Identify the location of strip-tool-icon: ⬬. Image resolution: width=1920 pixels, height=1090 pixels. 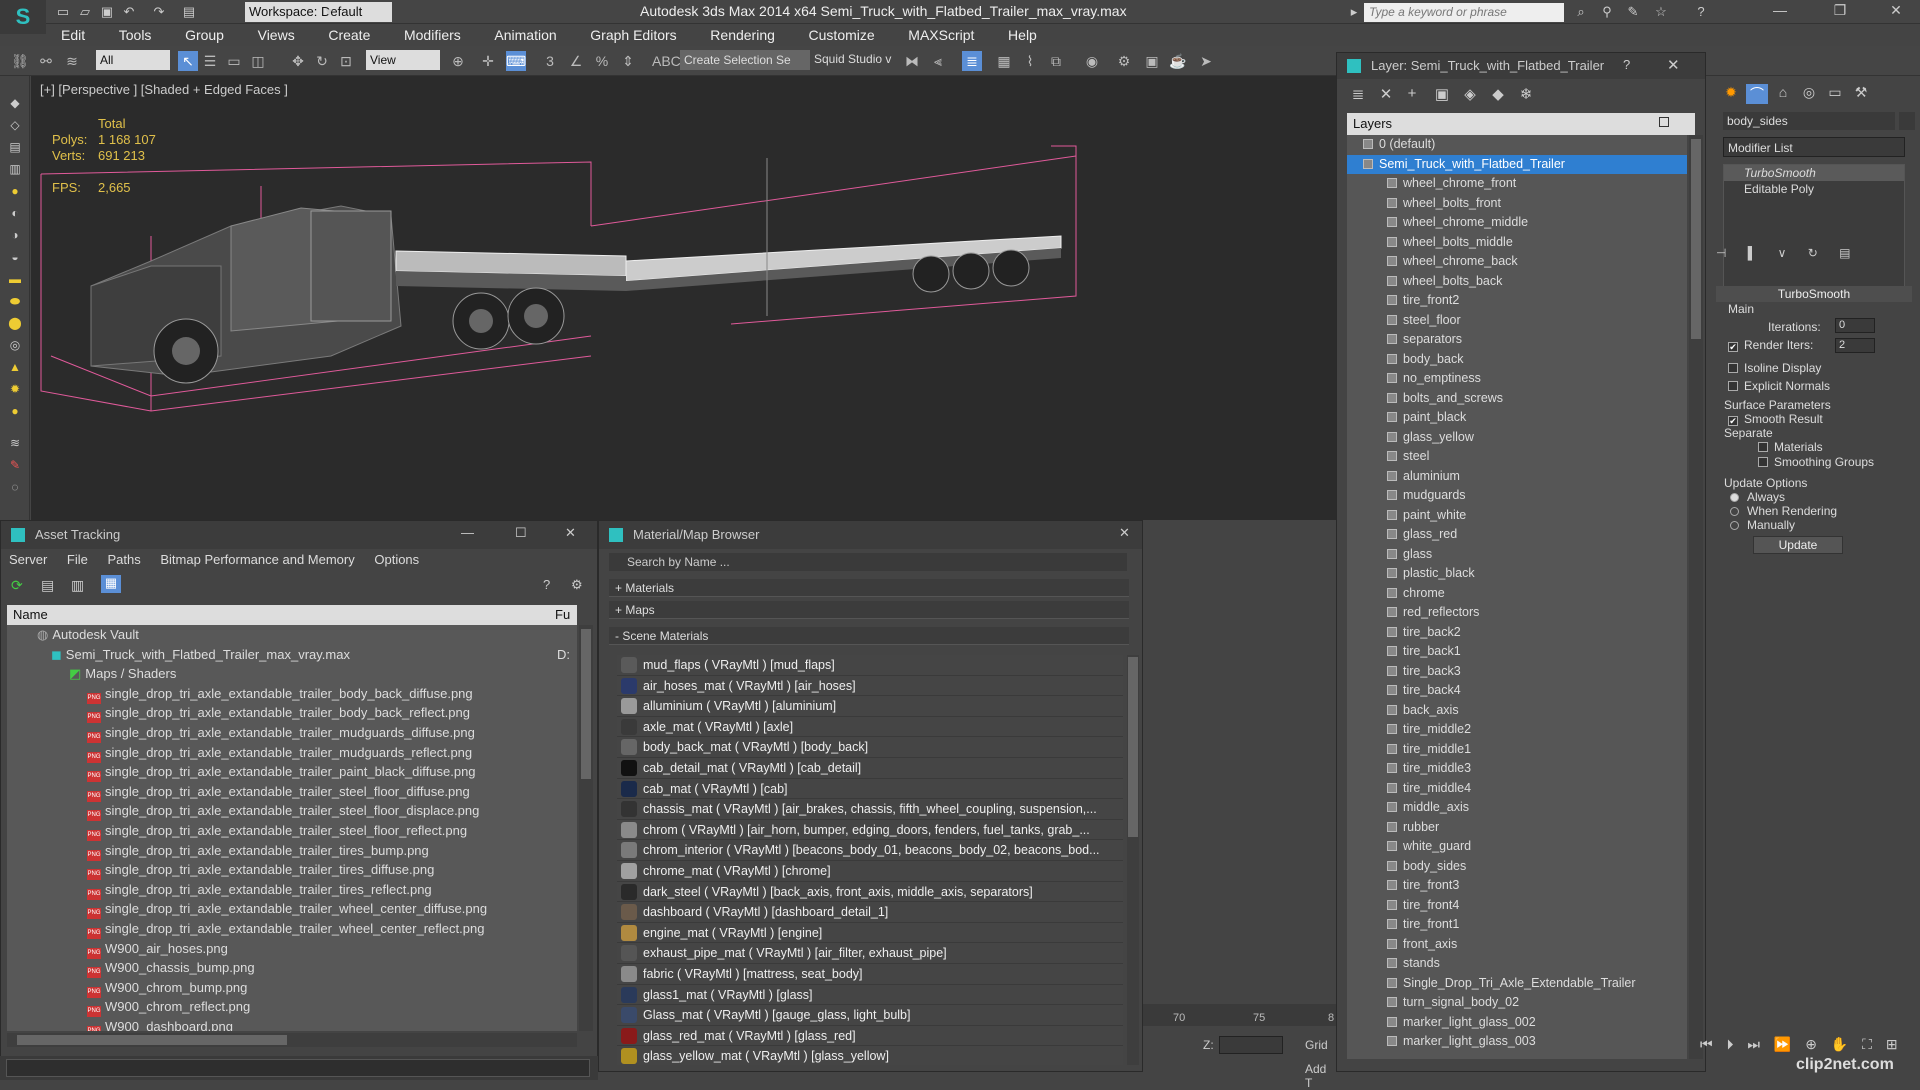
(15, 301).